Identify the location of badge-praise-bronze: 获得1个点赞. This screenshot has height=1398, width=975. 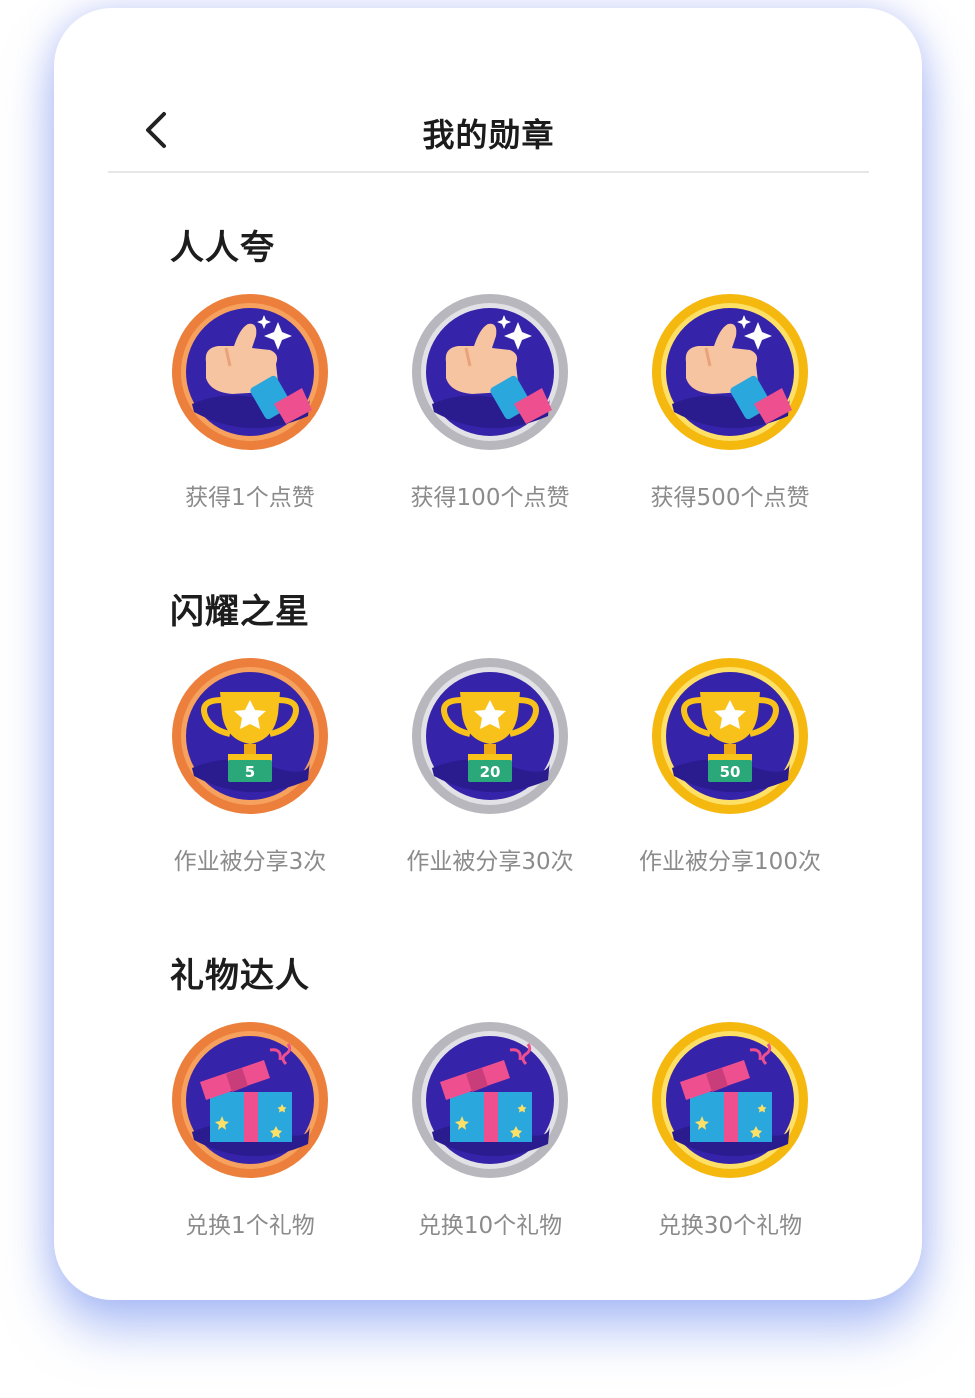
(250, 402).